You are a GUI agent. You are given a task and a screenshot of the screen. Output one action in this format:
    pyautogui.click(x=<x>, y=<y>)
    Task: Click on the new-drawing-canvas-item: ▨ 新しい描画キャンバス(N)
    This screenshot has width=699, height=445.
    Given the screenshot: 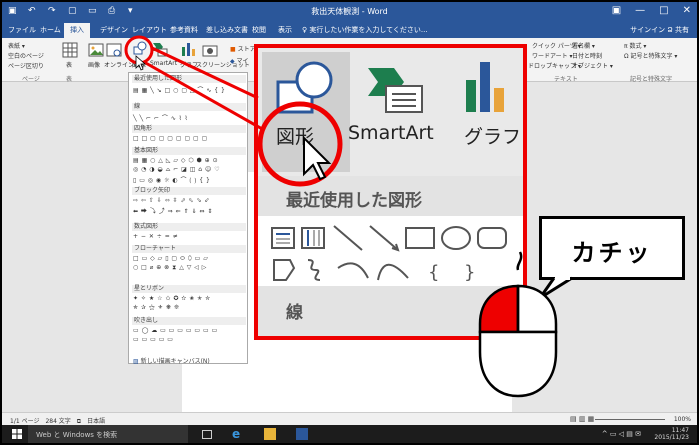 What is the action you would take?
    pyautogui.click(x=171, y=360)
    